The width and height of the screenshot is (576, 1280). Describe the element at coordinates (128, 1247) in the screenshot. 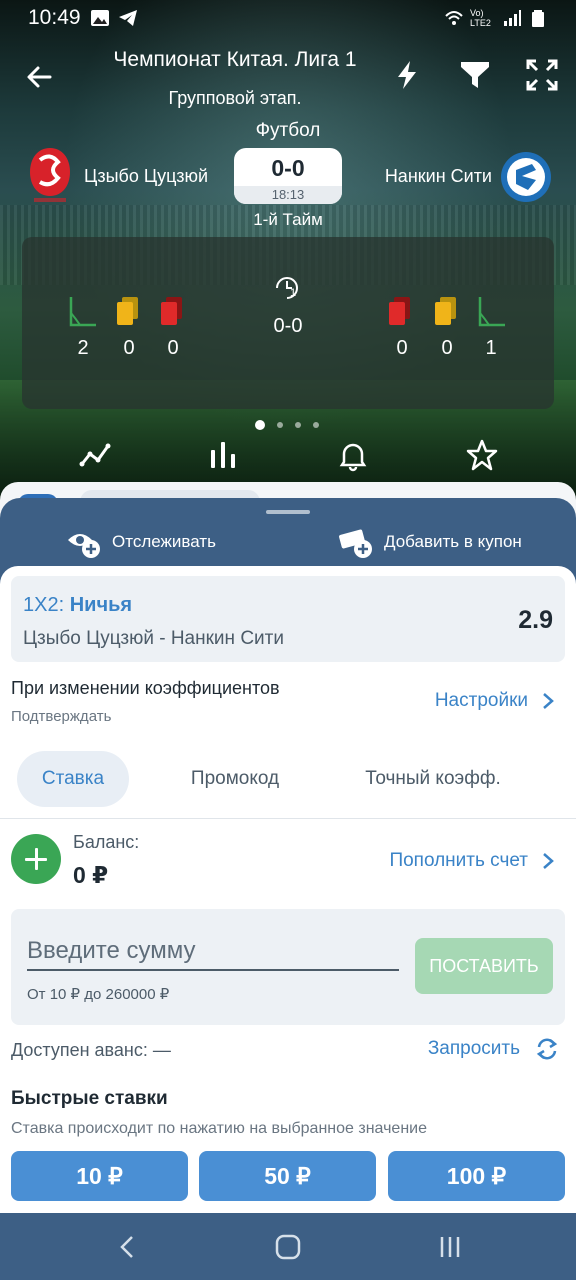

I see `nav-back-icon` at that location.